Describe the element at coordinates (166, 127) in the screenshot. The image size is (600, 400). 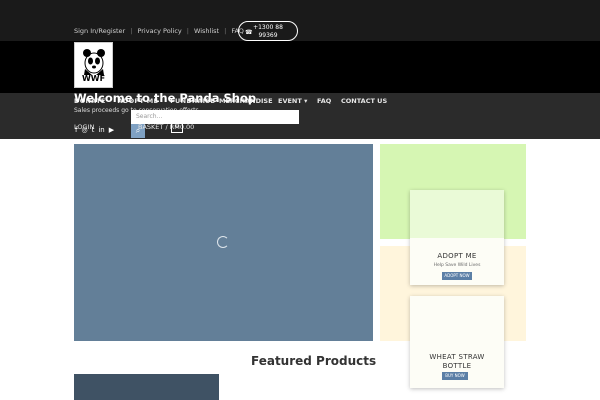
I see `basket-link: BASKET / RM0.00` at that location.